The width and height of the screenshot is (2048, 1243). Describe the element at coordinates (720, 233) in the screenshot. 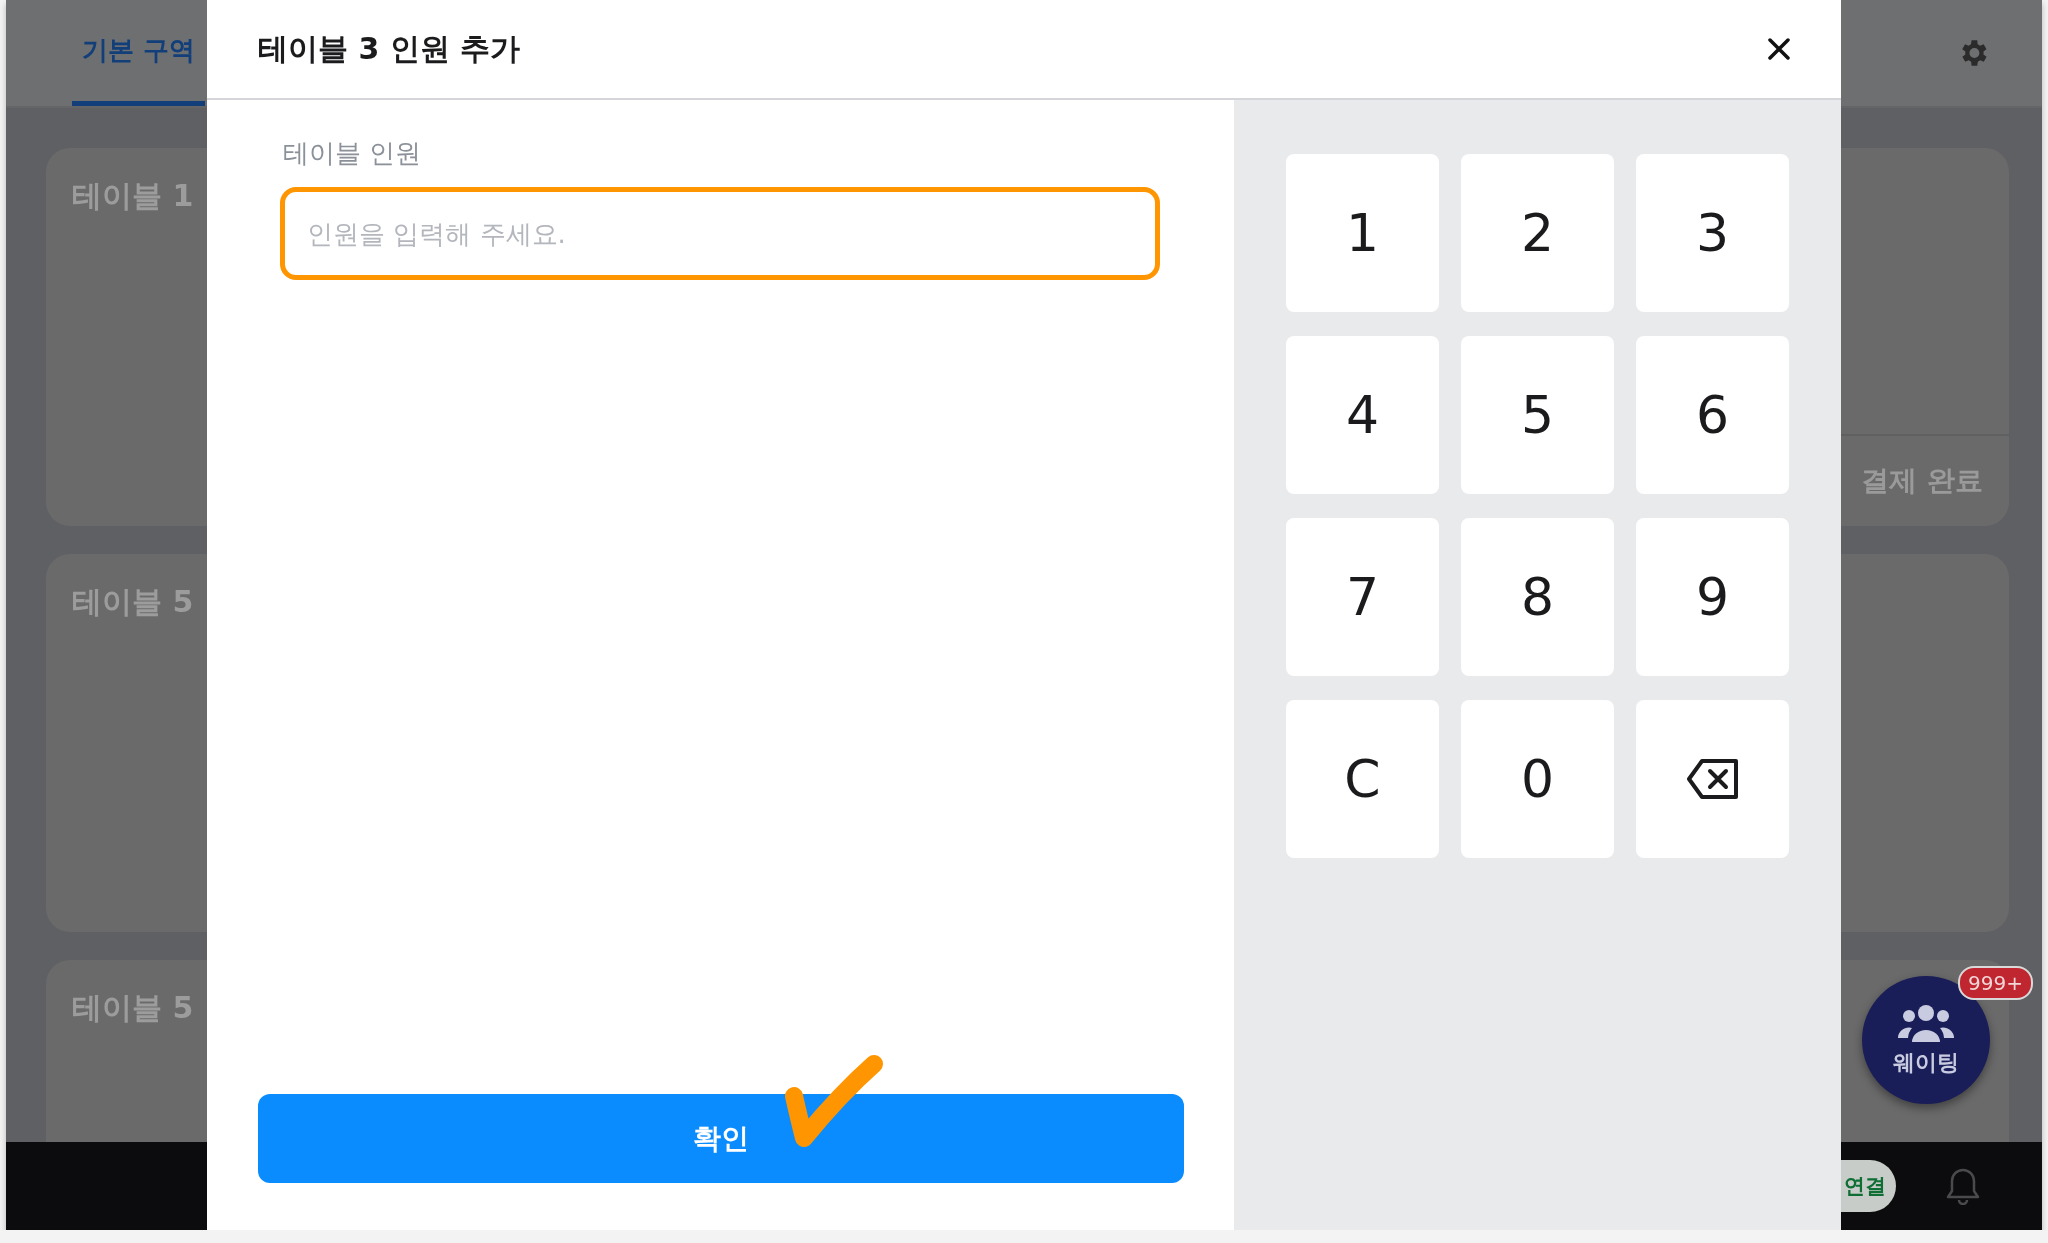

I see `guest-count-field: 인원을 입력해 주세요.` at that location.